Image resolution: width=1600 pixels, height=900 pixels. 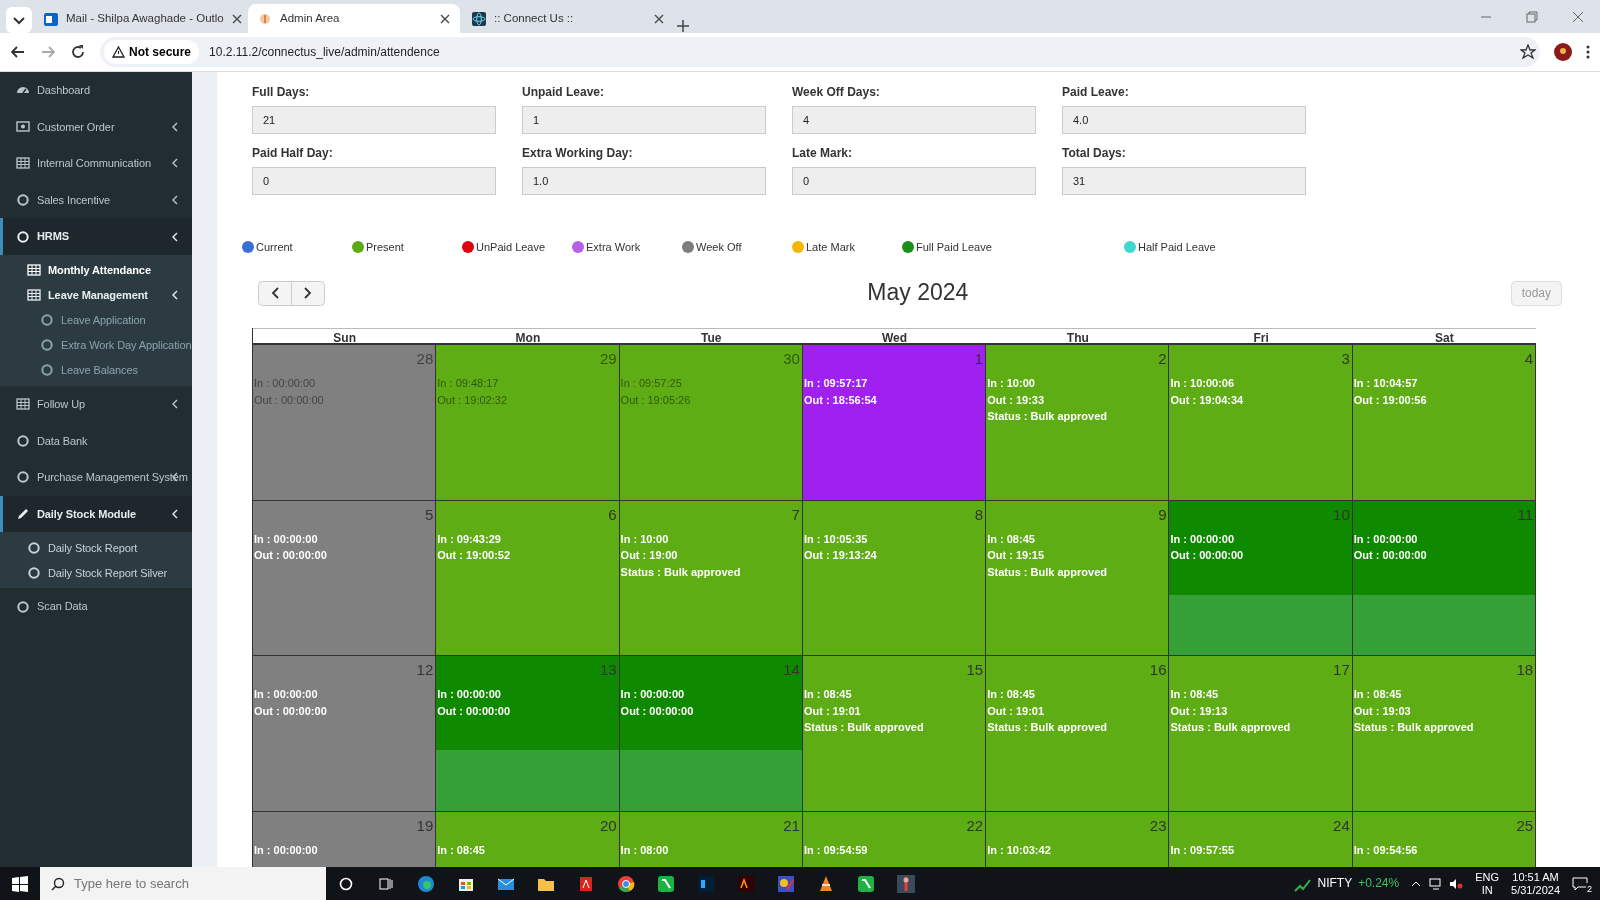 What do you see at coordinates (96, 573) in the screenshot?
I see `sidebar-item: Daily Stock Report Silver` at bounding box center [96, 573].